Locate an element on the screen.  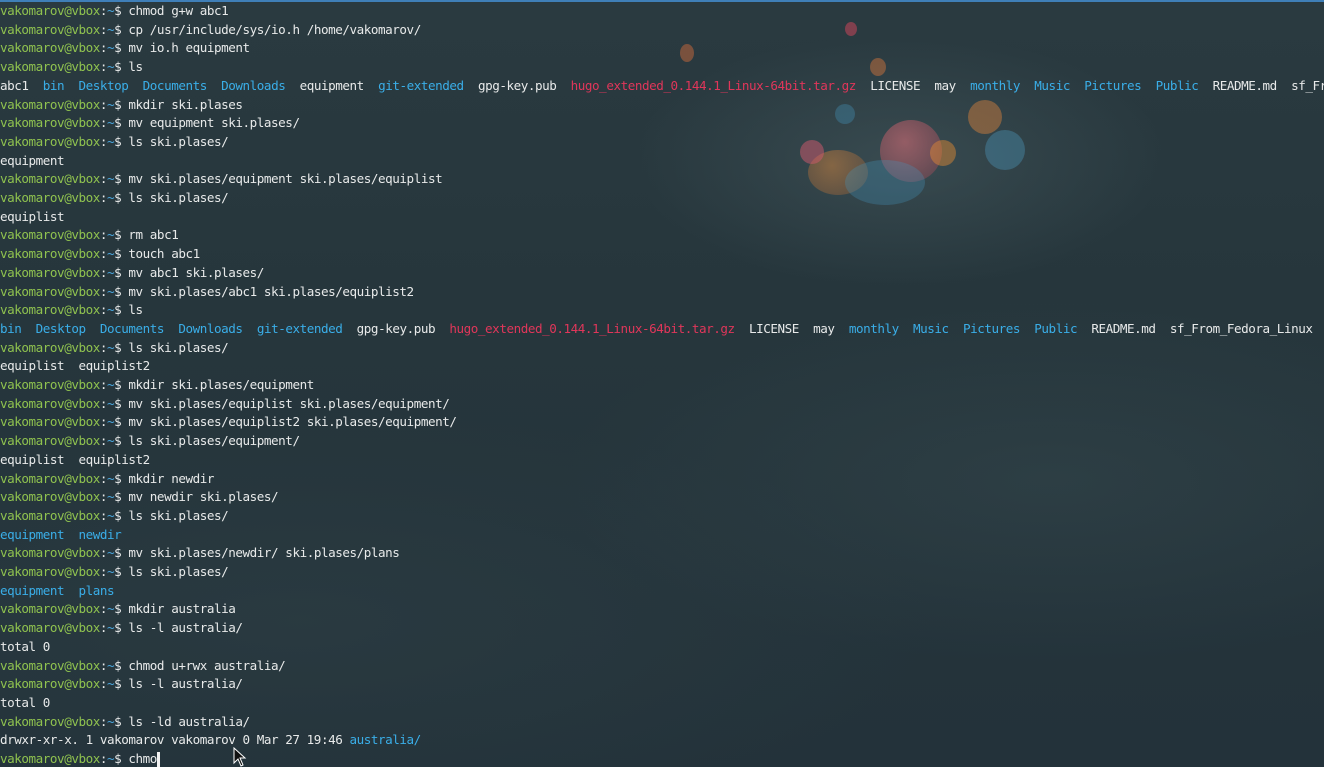
directory-entry: equipment is located at coordinates (32, 534).